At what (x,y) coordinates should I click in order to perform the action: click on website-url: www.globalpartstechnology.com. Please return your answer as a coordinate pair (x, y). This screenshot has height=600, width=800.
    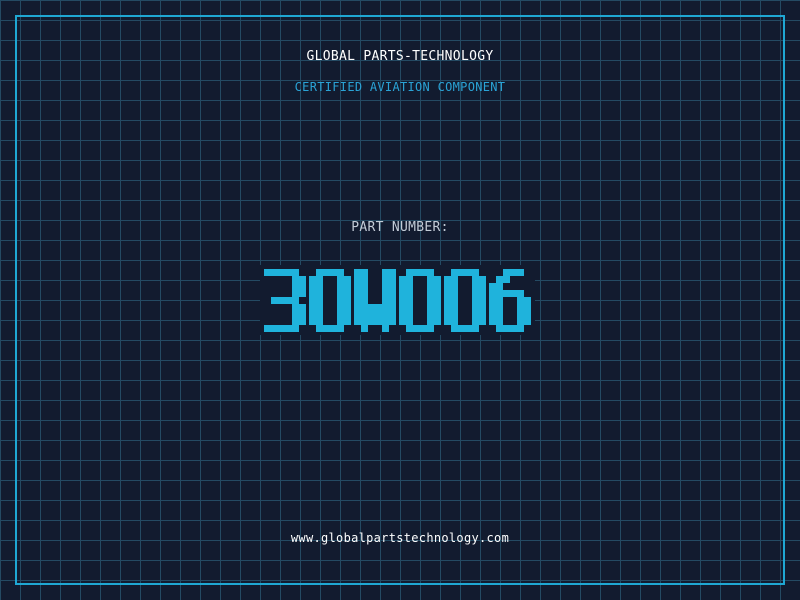
    Looking at the image, I should click on (400, 538).